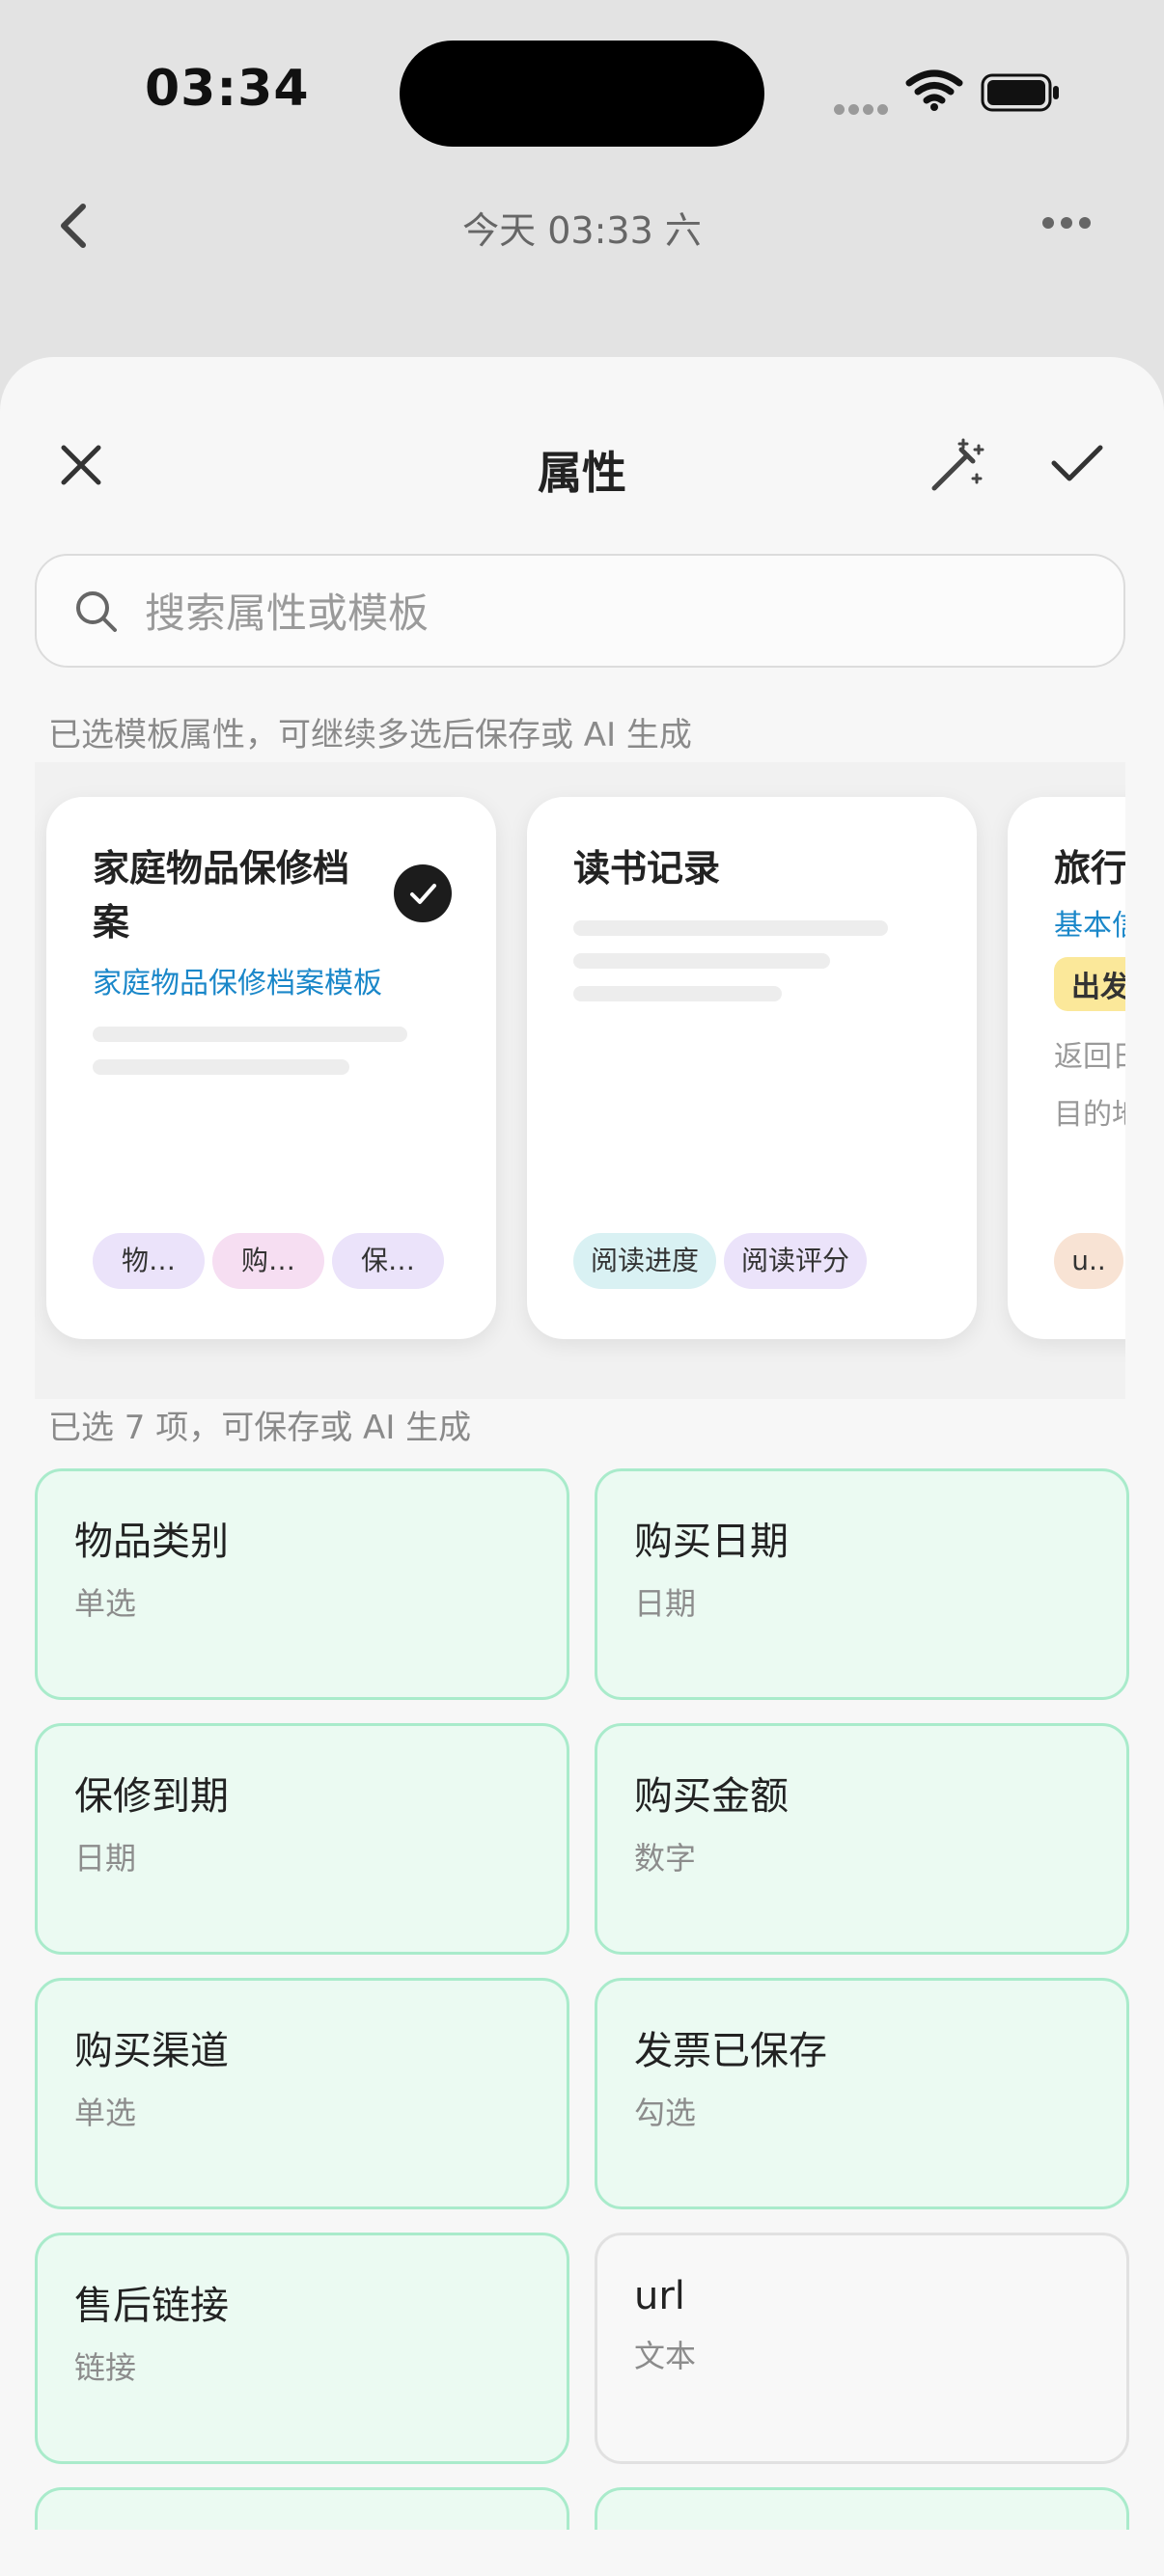  What do you see at coordinates (712, 1797) in the screenshot?
I see `attribute-name: 购买金额` at bounding box center [712, 1797].